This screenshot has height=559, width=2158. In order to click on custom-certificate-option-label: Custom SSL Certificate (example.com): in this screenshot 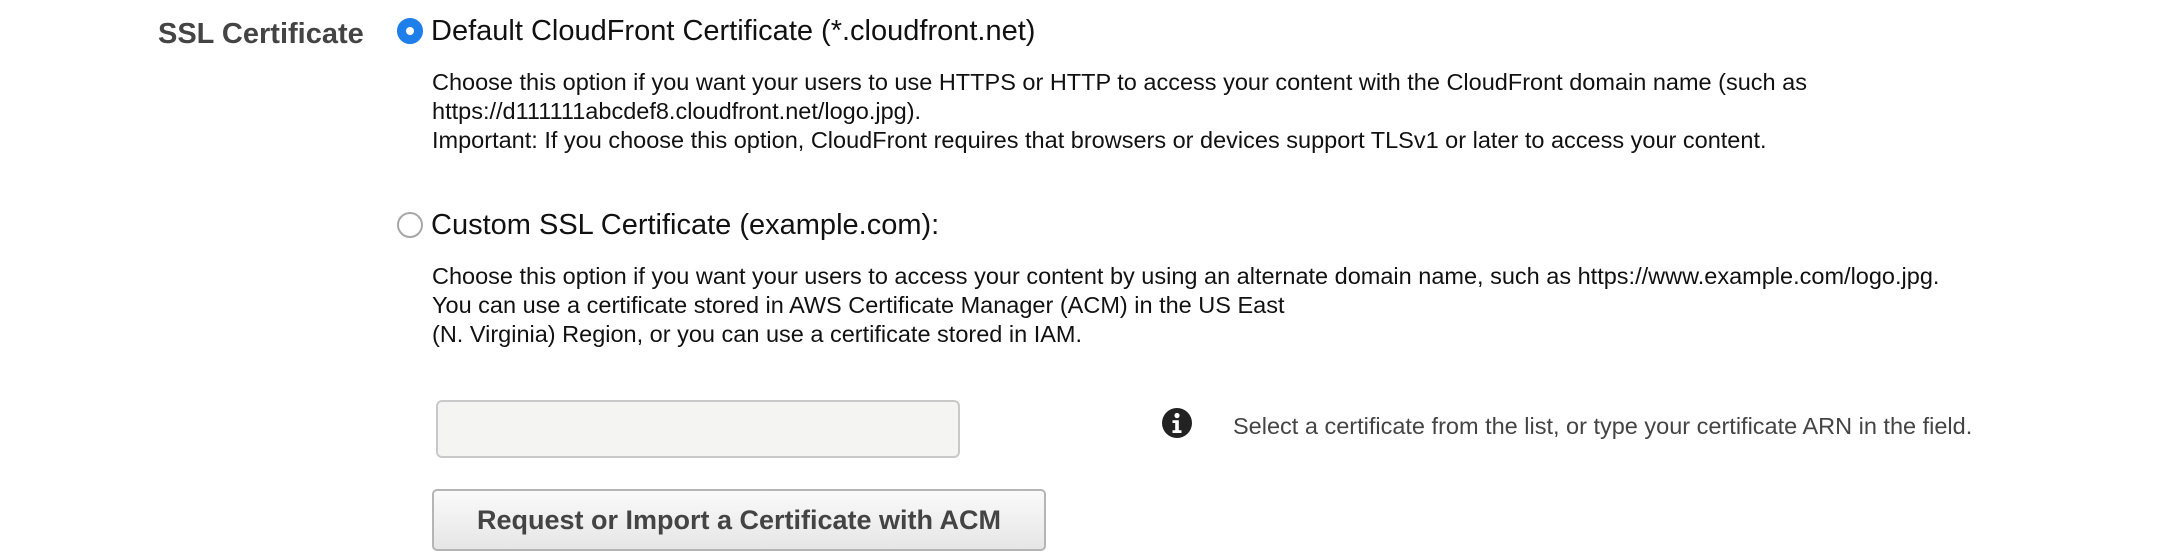, I will do `click(685, 225)`.